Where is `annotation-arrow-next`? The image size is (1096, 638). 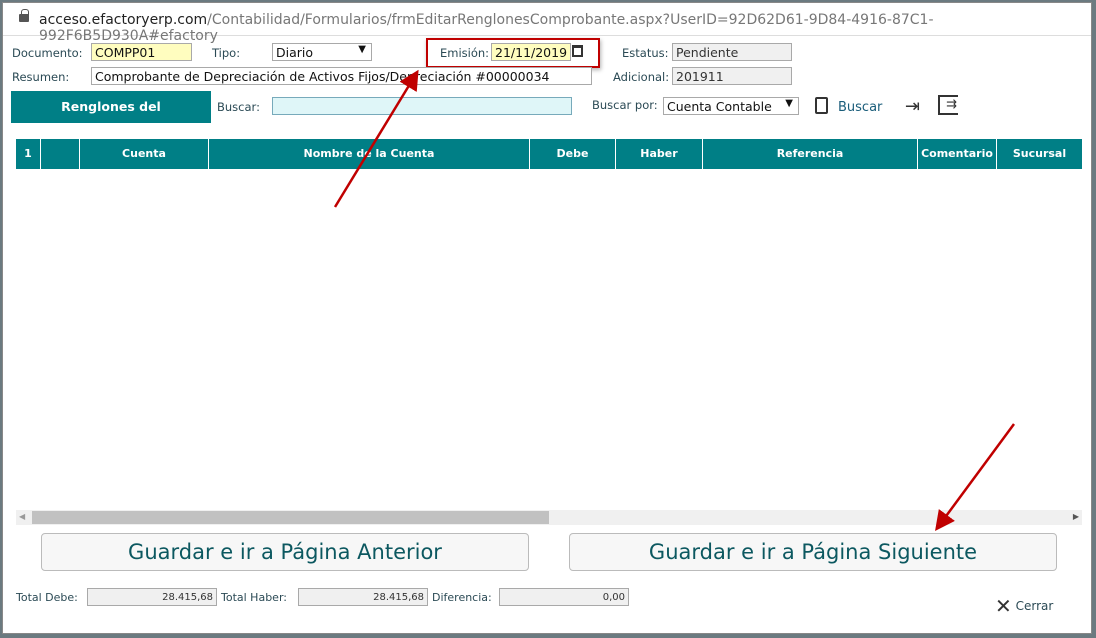
annotation-arrow-next is located at coordinates (975, 477).